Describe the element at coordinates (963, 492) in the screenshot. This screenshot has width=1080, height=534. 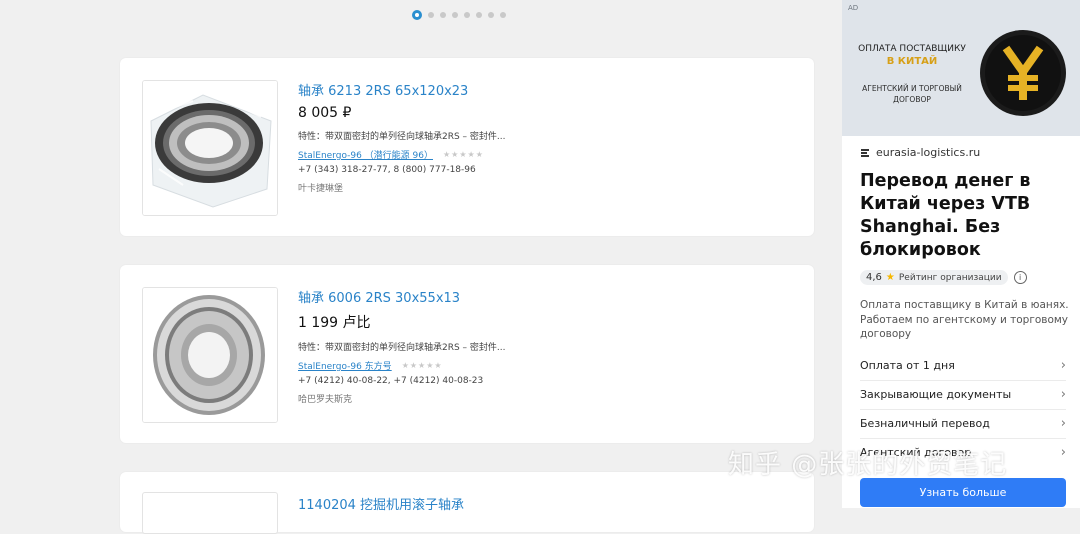
I see `learn-more-button: Узнать больше` at that location.